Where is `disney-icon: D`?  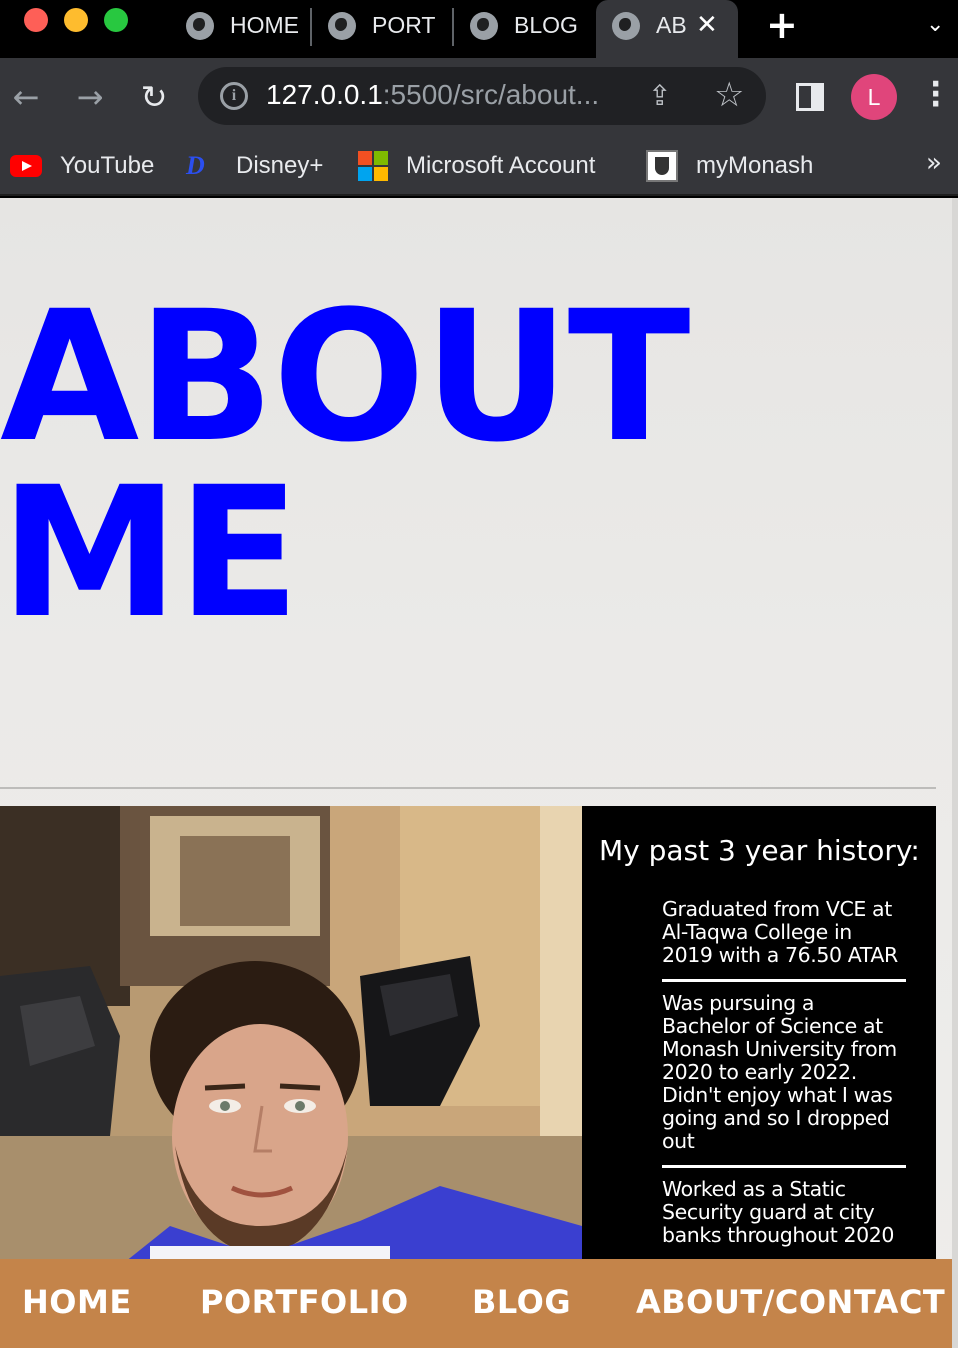 disney-icon: D is located at coordinates (195, 165).